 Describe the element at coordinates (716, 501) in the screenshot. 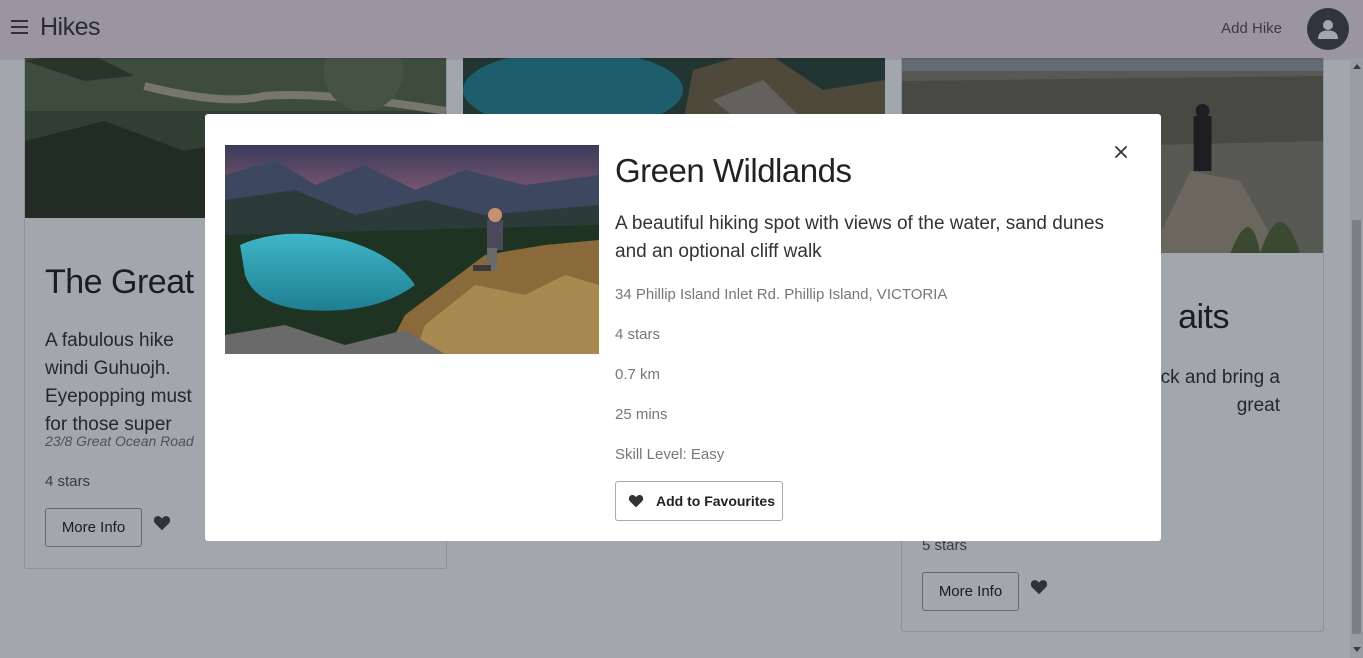

I see `add-to-favourites-label: Add to Favourites` at that location.